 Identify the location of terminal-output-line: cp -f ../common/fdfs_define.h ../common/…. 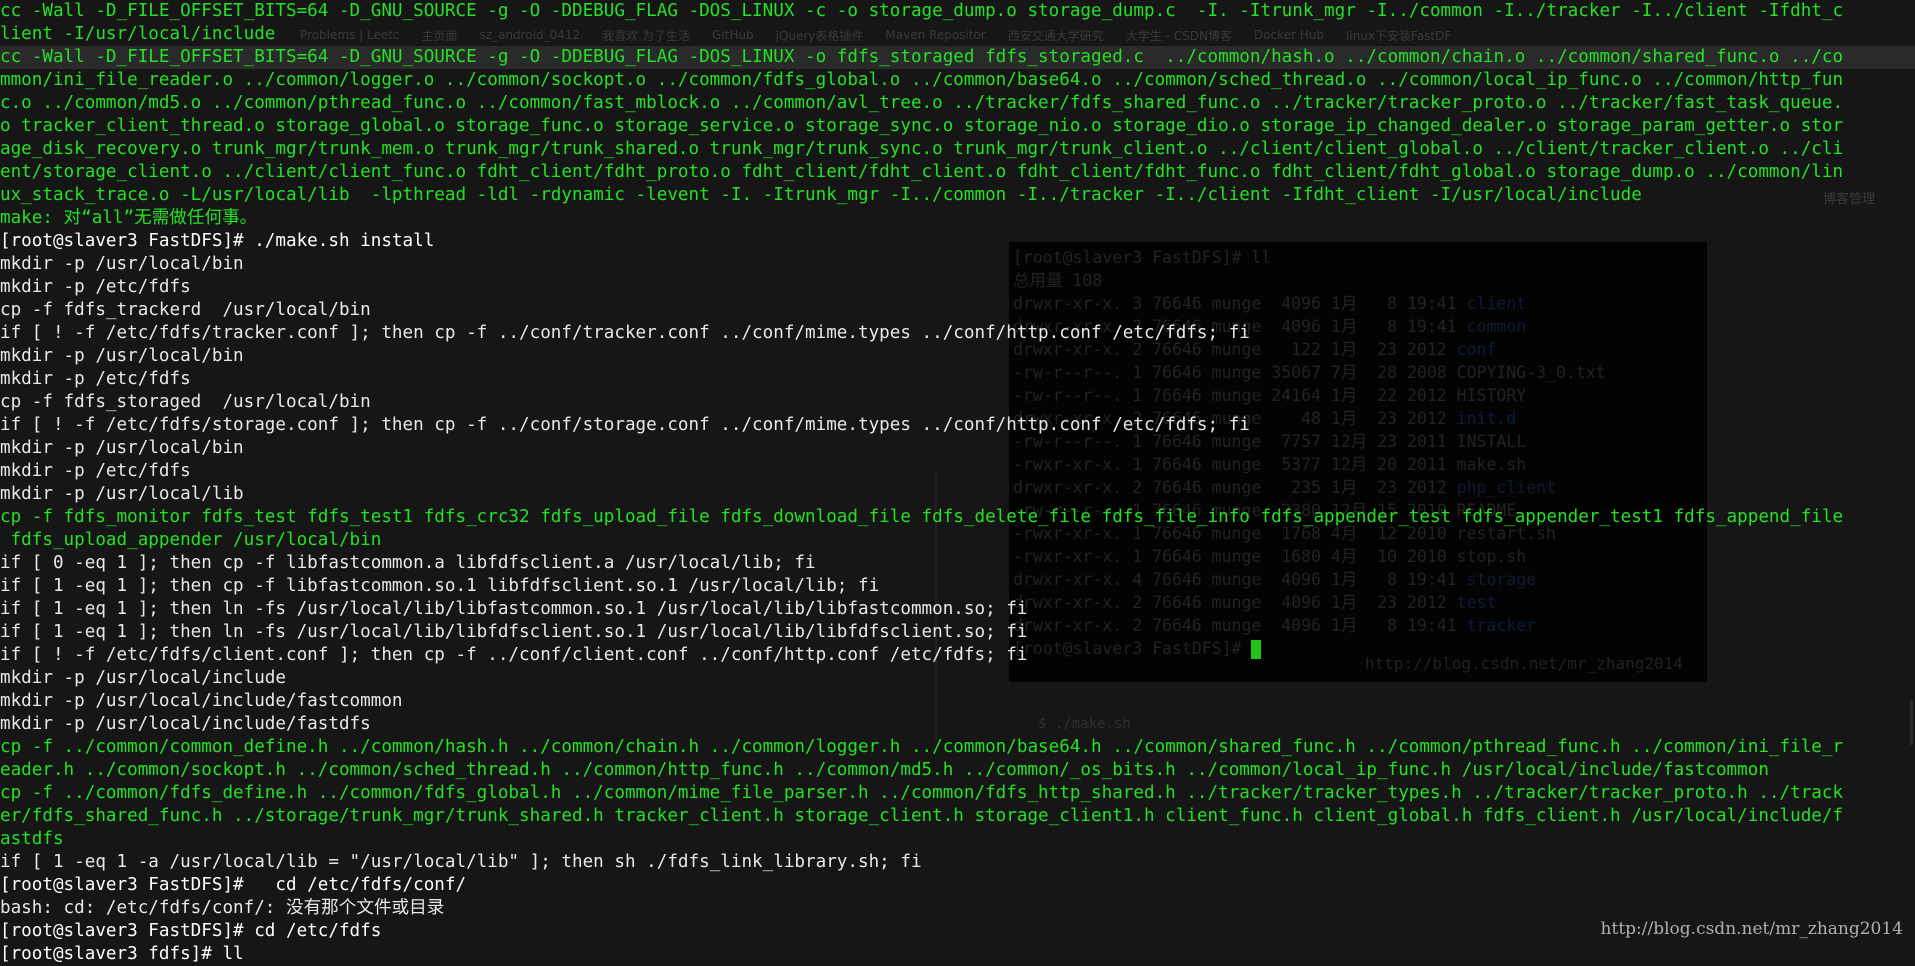
(922, 793).